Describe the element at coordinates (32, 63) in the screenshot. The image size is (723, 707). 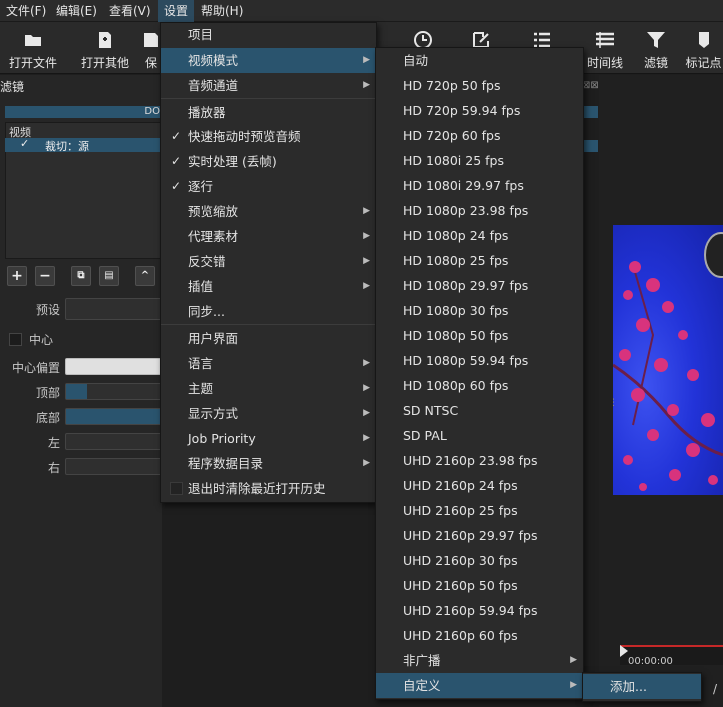
I see `open-file-label: 打开文件` at that location.